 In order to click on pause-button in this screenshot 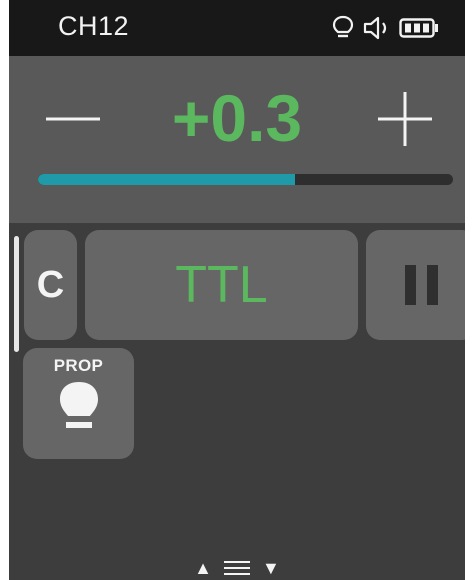, I will do `click(415, 285)`.